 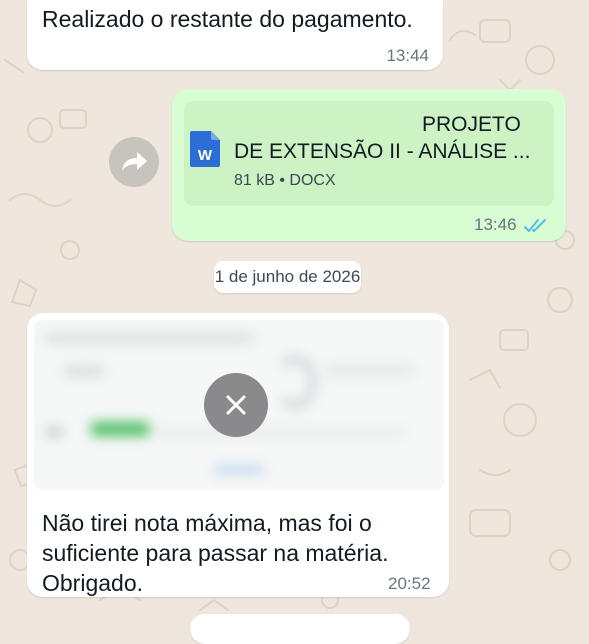 I want to click on incoming-message-bubble: Realizado o restante do pagamento. 13:44, so click(x=235, y=35).